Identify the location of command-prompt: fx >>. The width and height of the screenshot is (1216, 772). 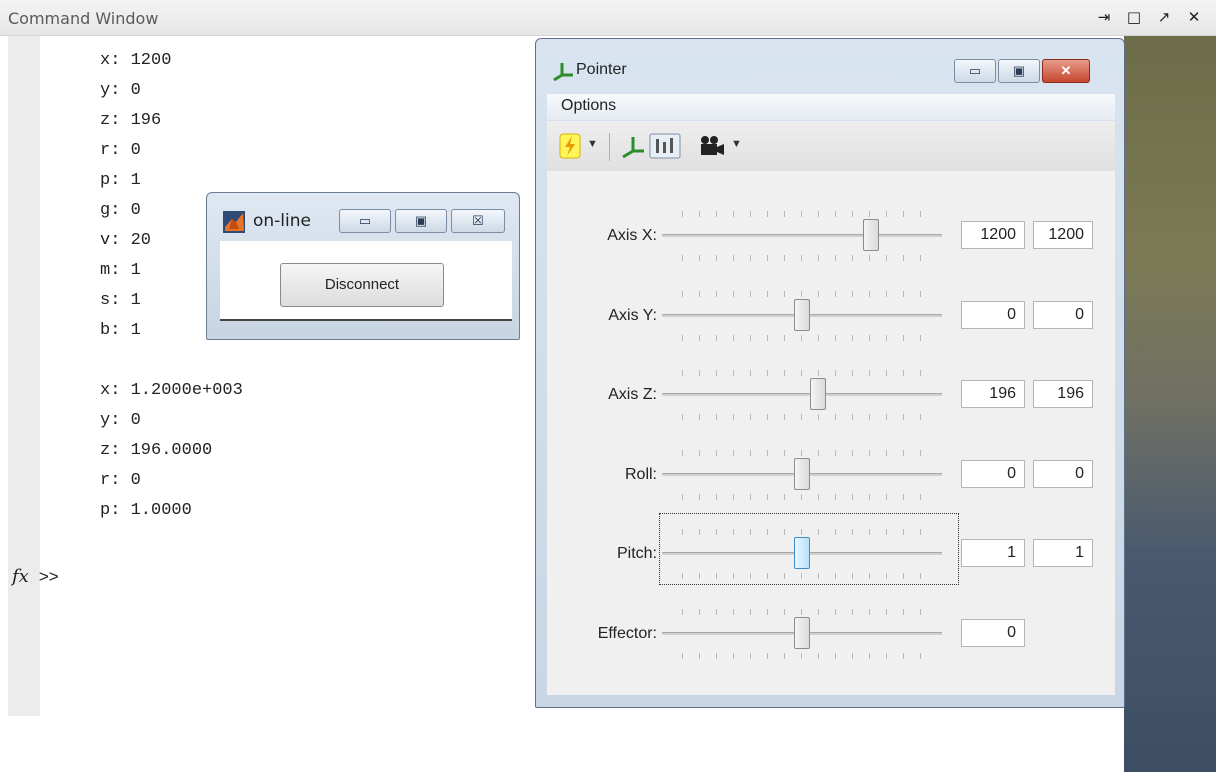
(35, 576).